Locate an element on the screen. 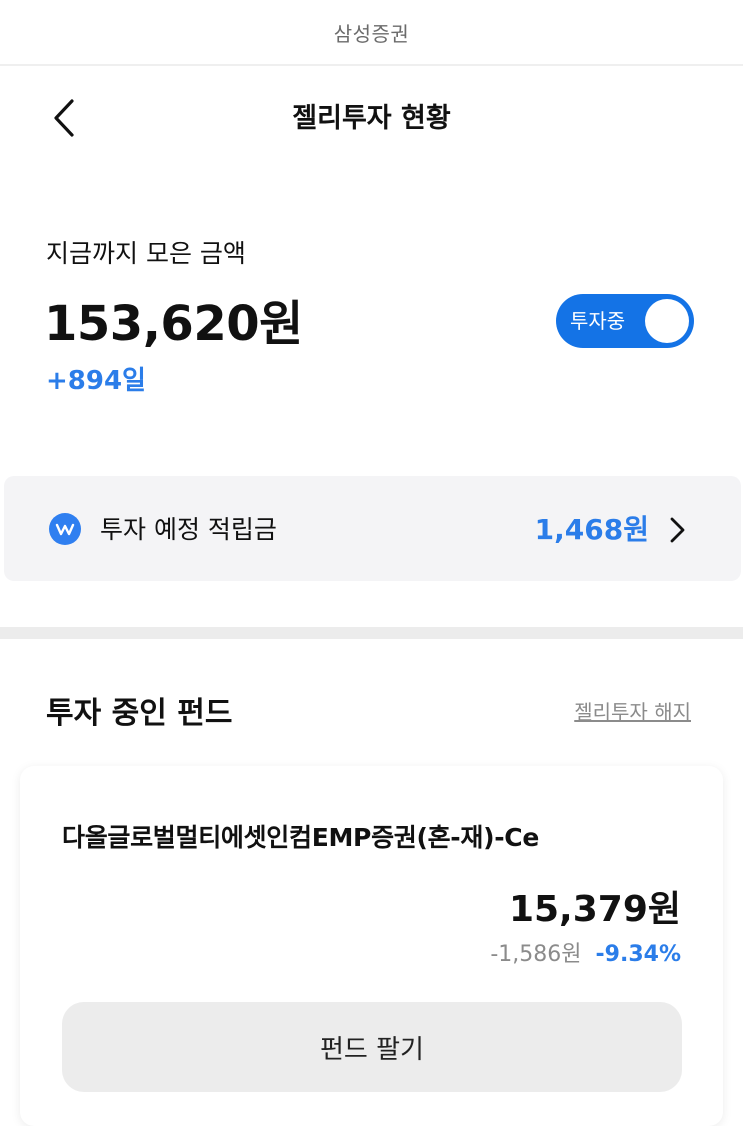 The width and height of the screenshot is (743, 1126). scheduled-deposit-label: 투자 예정 적립금 is located at coordinates (188, 529).